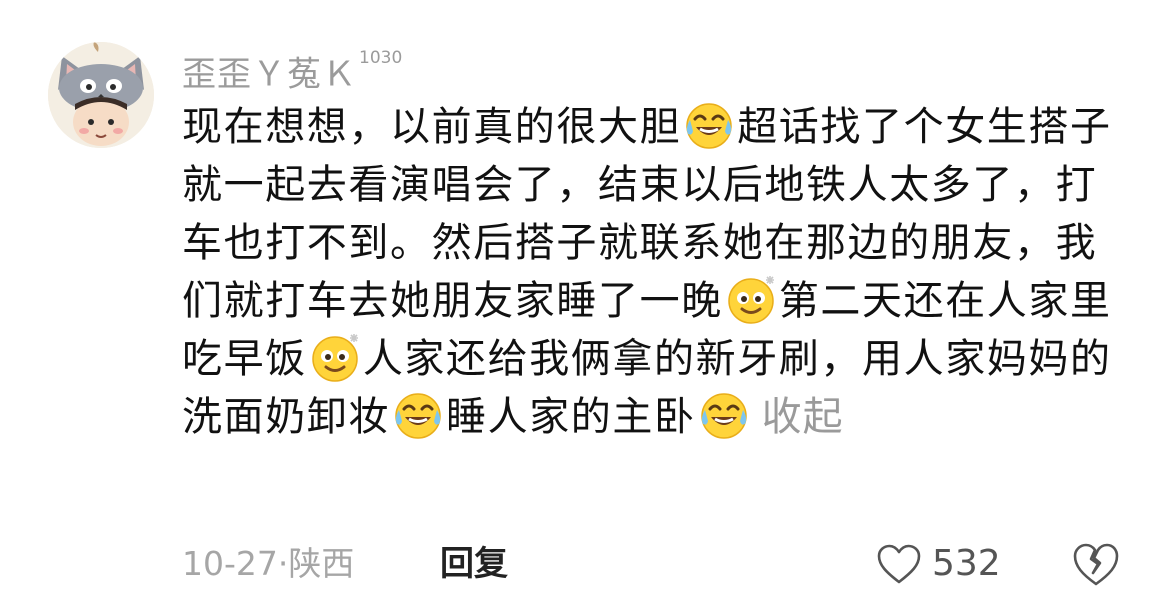 Image resolution: width=1170 pixels, height=595 pixels. What do you see at coordinates (474, 564) in the screenshot?
I see `reply-button: 回复` at bounding box center [474, 564].